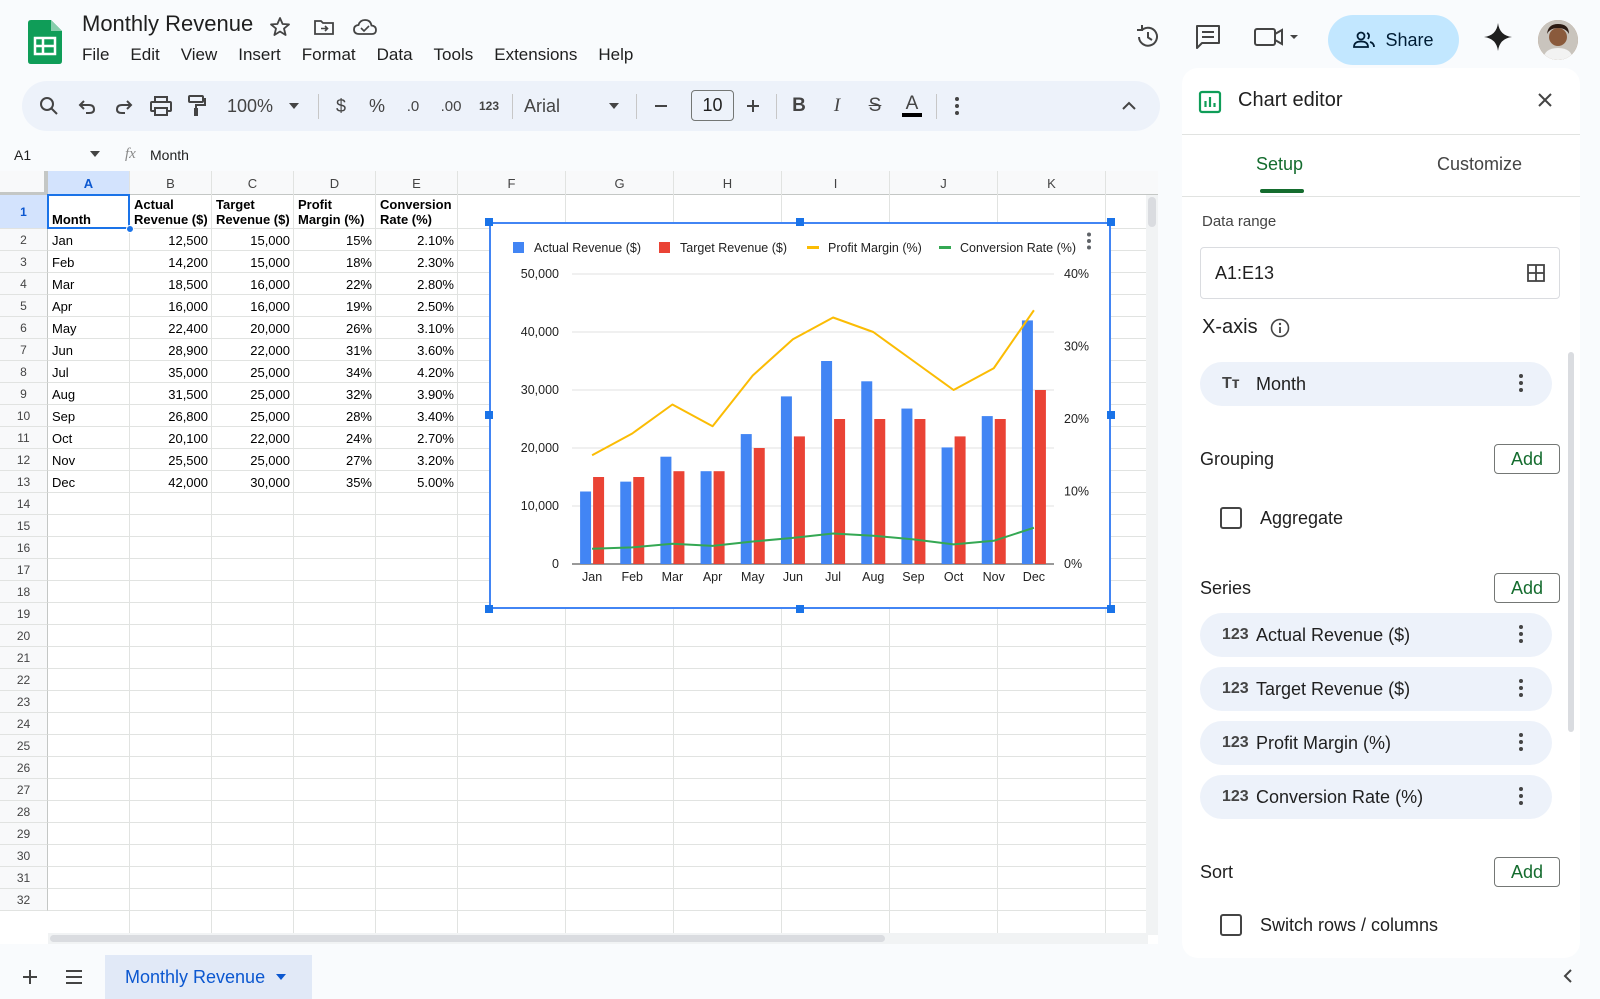  What do you see at coordinates (130, 229) in the screenshot?
I see `fill-handle` at bounding box center [130, 229].